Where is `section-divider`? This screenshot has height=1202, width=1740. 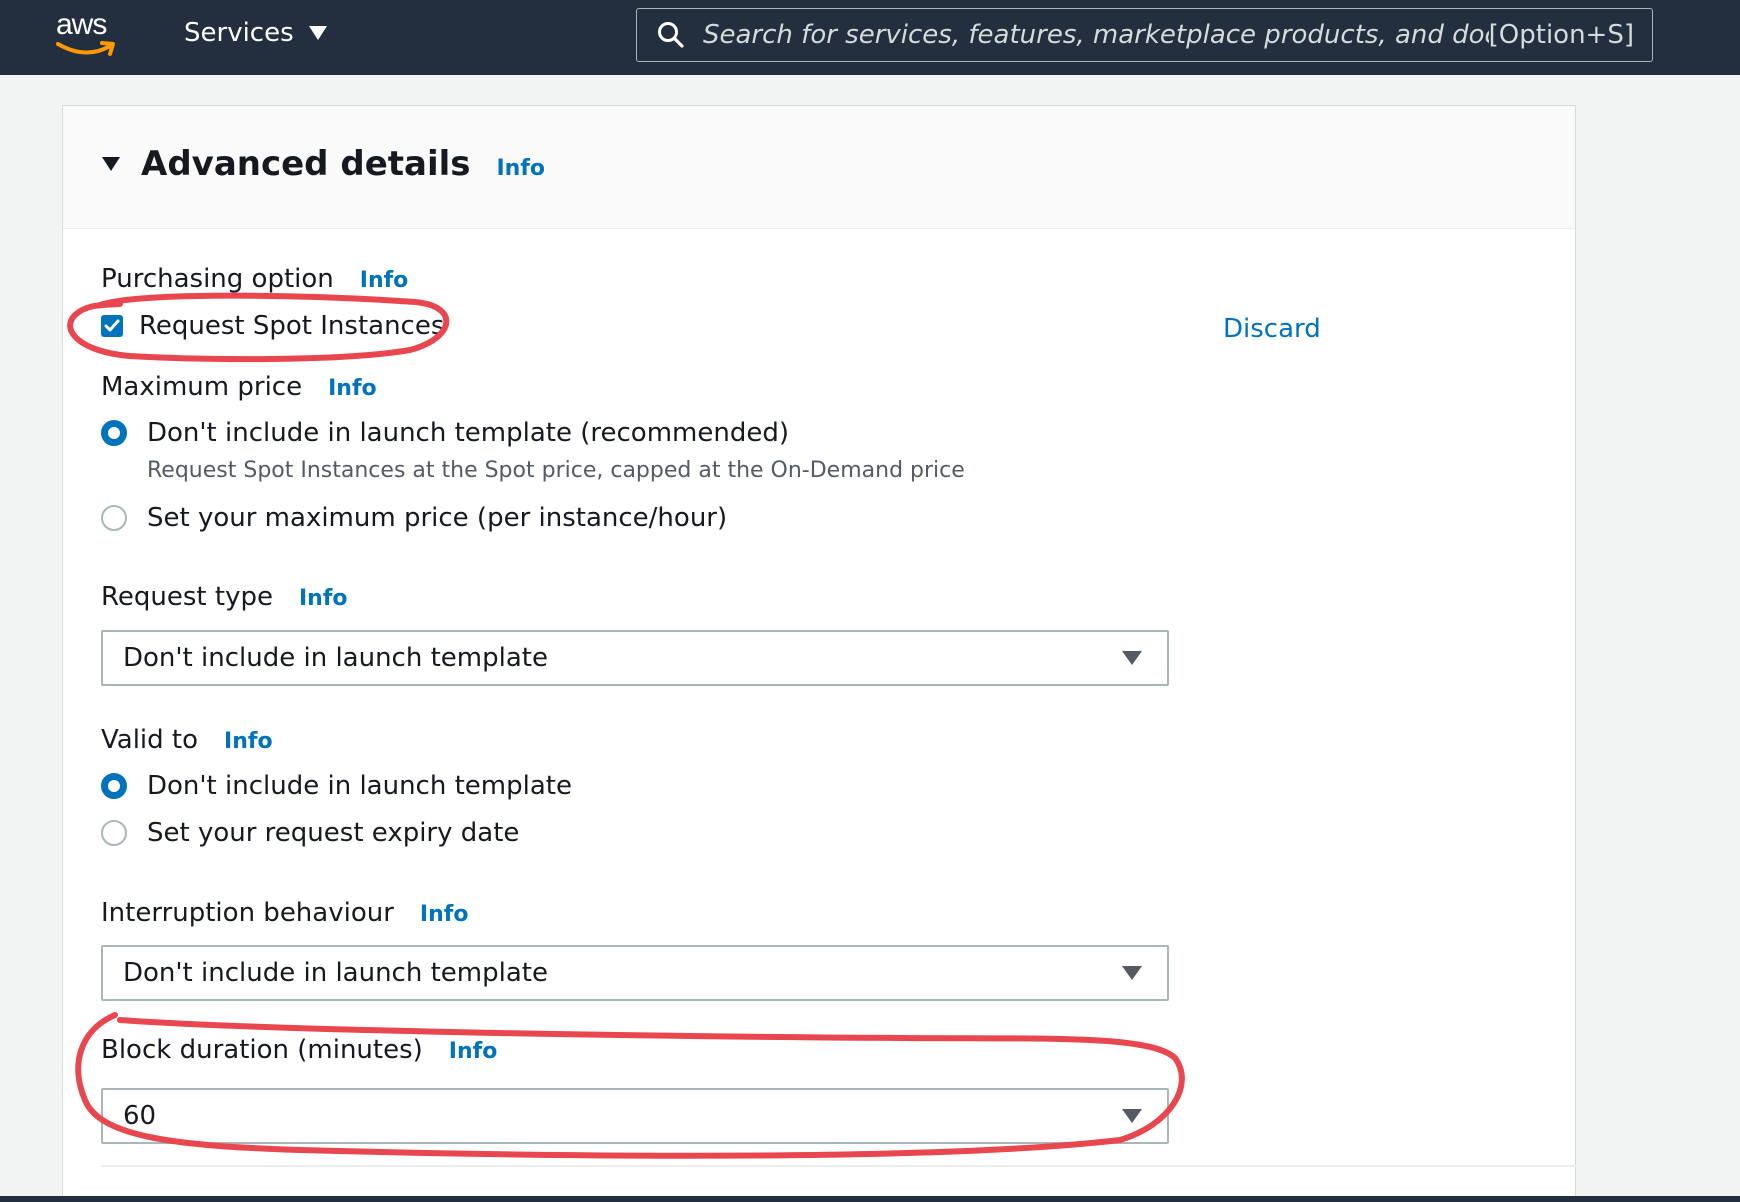 section-divider is located at coordinates (839, 1166).